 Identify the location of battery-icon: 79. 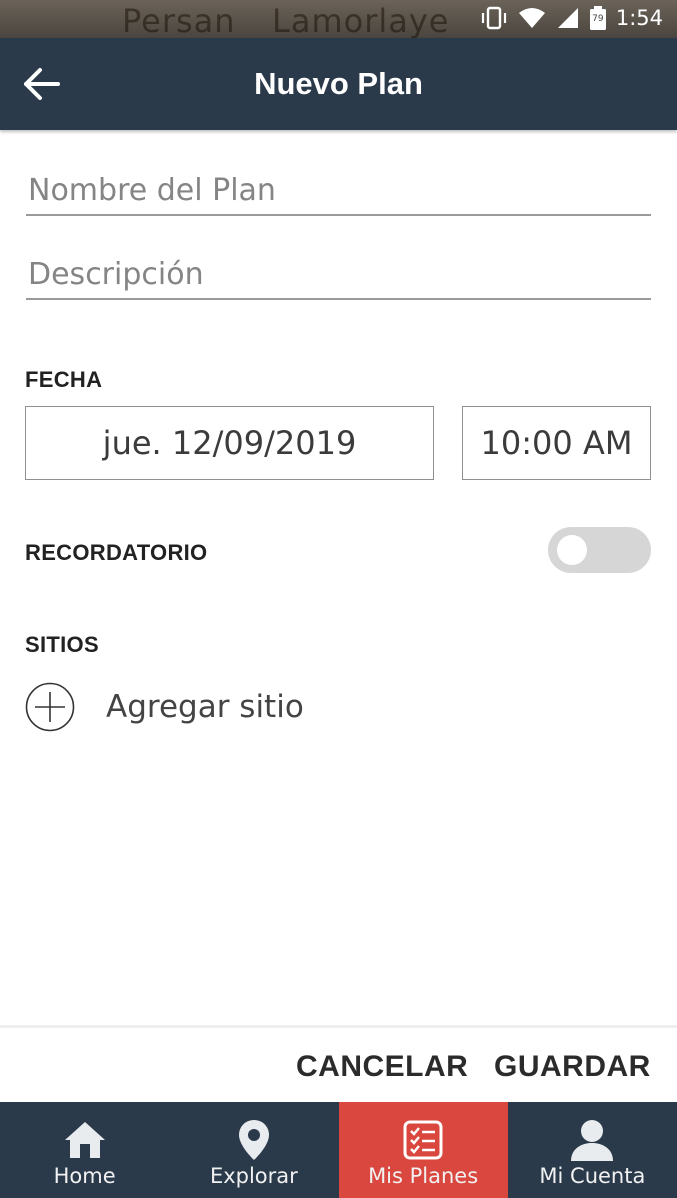
(597, 18).